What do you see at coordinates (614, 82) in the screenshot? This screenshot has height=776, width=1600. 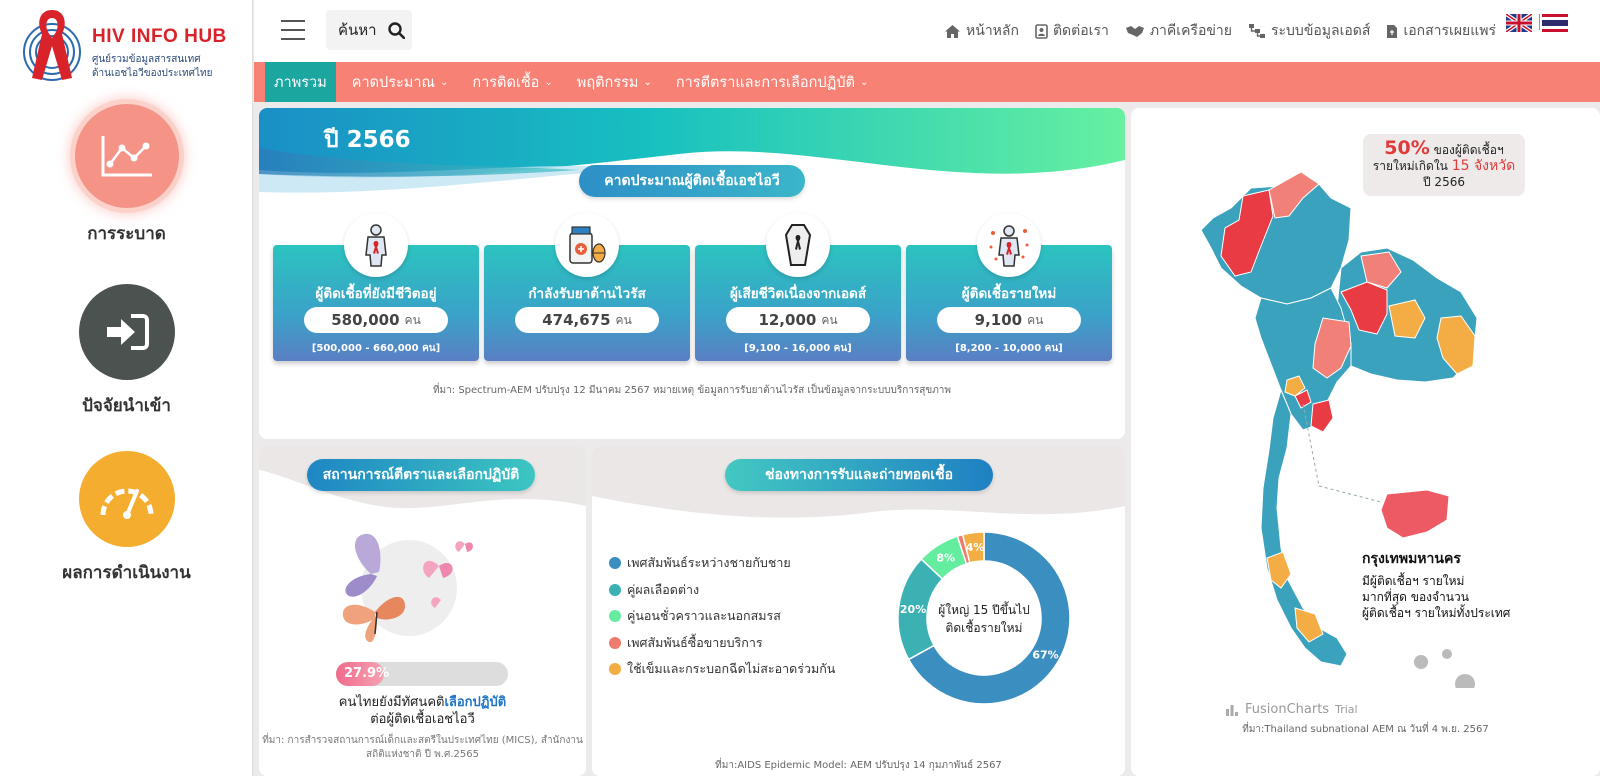 I see `menu-behavior: พฤติกรรม ⌄` at bounding box center [614, 82].